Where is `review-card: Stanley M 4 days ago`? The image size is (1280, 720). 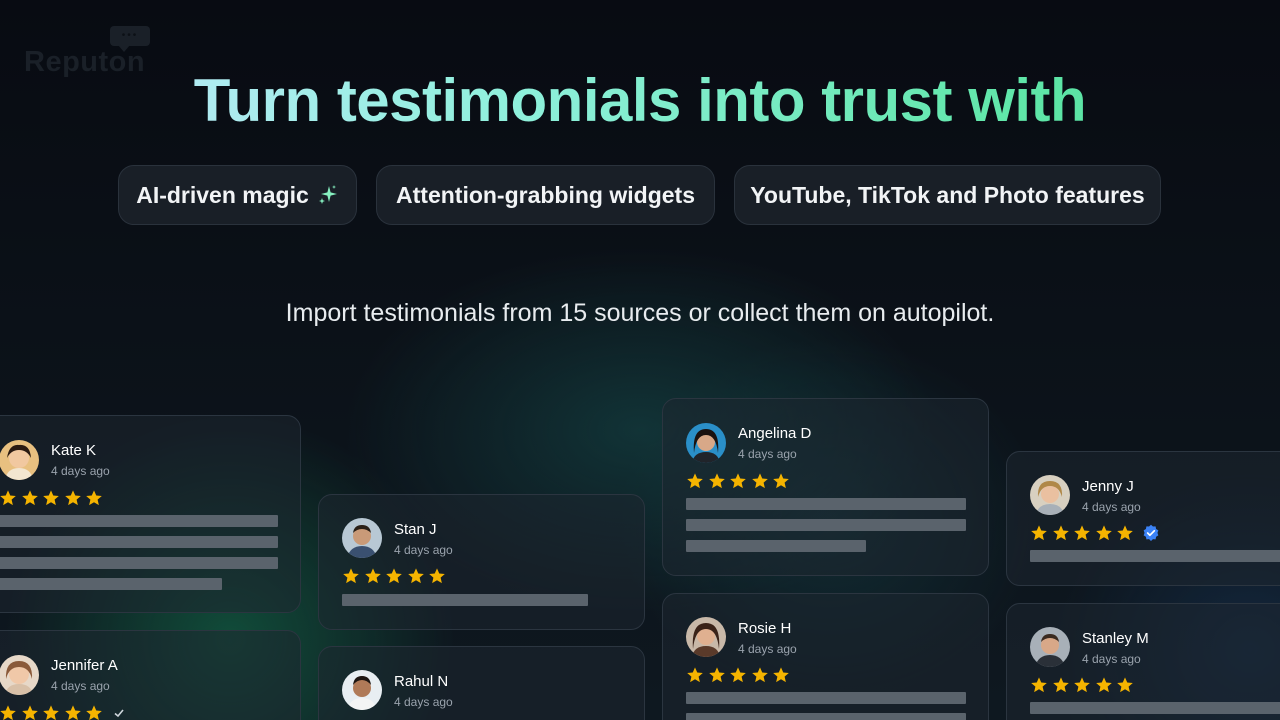
review-card: Stanley M 4 days ago is located at coordinates (1143, 661).